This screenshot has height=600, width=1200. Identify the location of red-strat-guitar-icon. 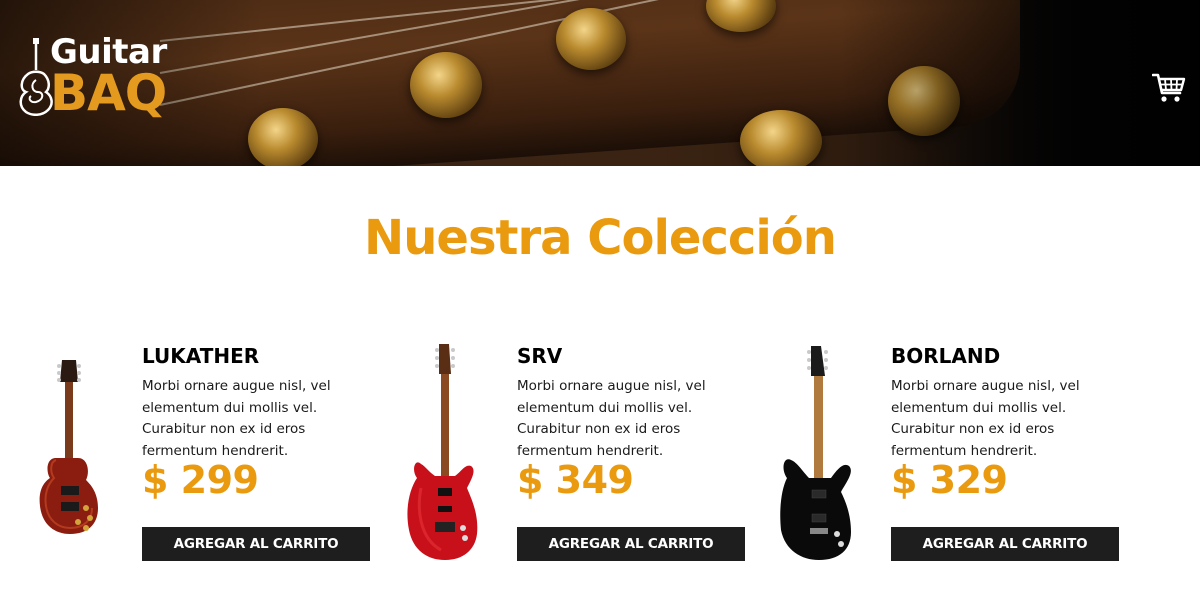
(442, 452).